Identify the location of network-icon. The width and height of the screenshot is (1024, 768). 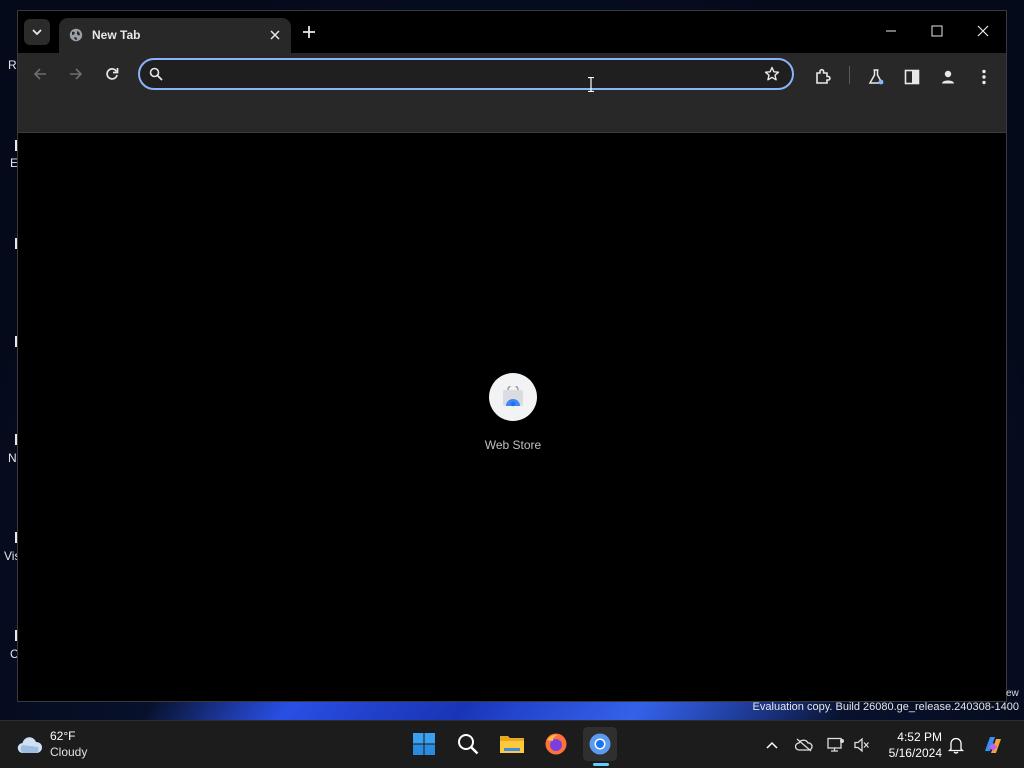
(835, 744).